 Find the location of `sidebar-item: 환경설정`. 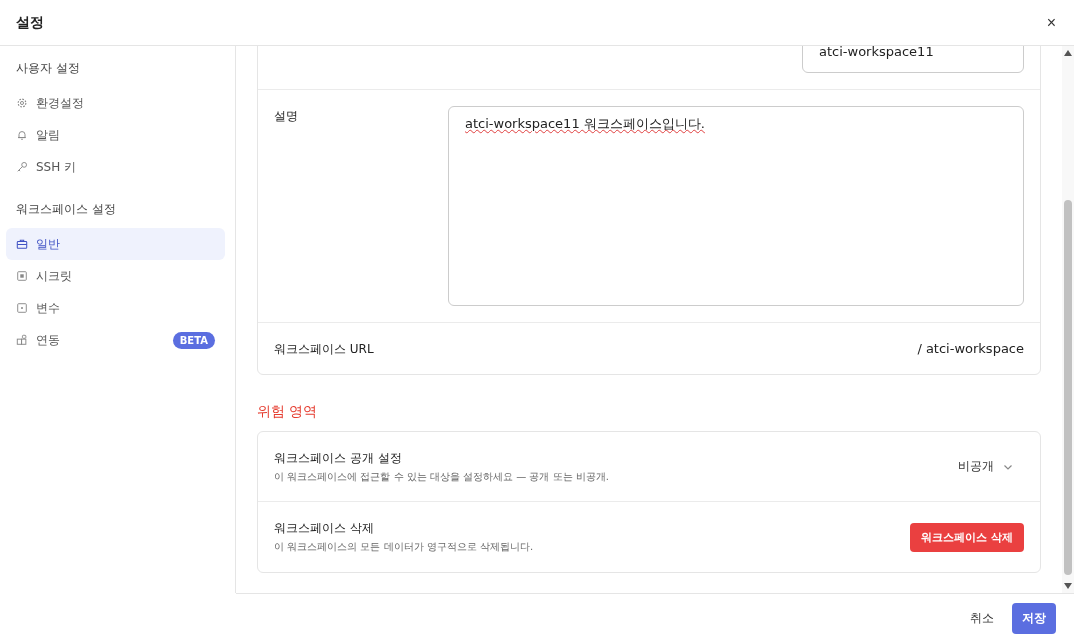

sidebar-item: 환경설정 is located at coordinates (115, 103).